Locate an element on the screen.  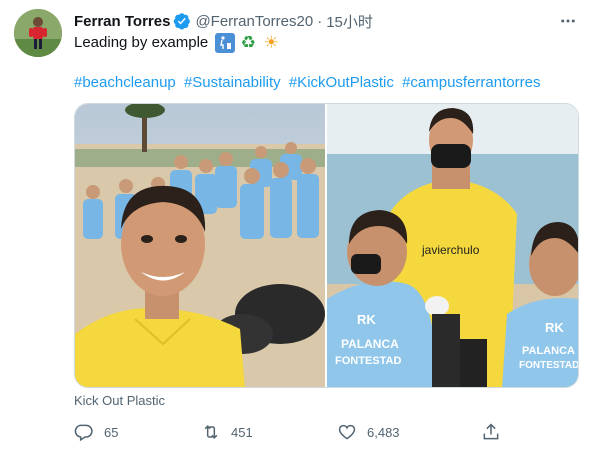
retweet-button: 451 is located at coordinates (227, 432).